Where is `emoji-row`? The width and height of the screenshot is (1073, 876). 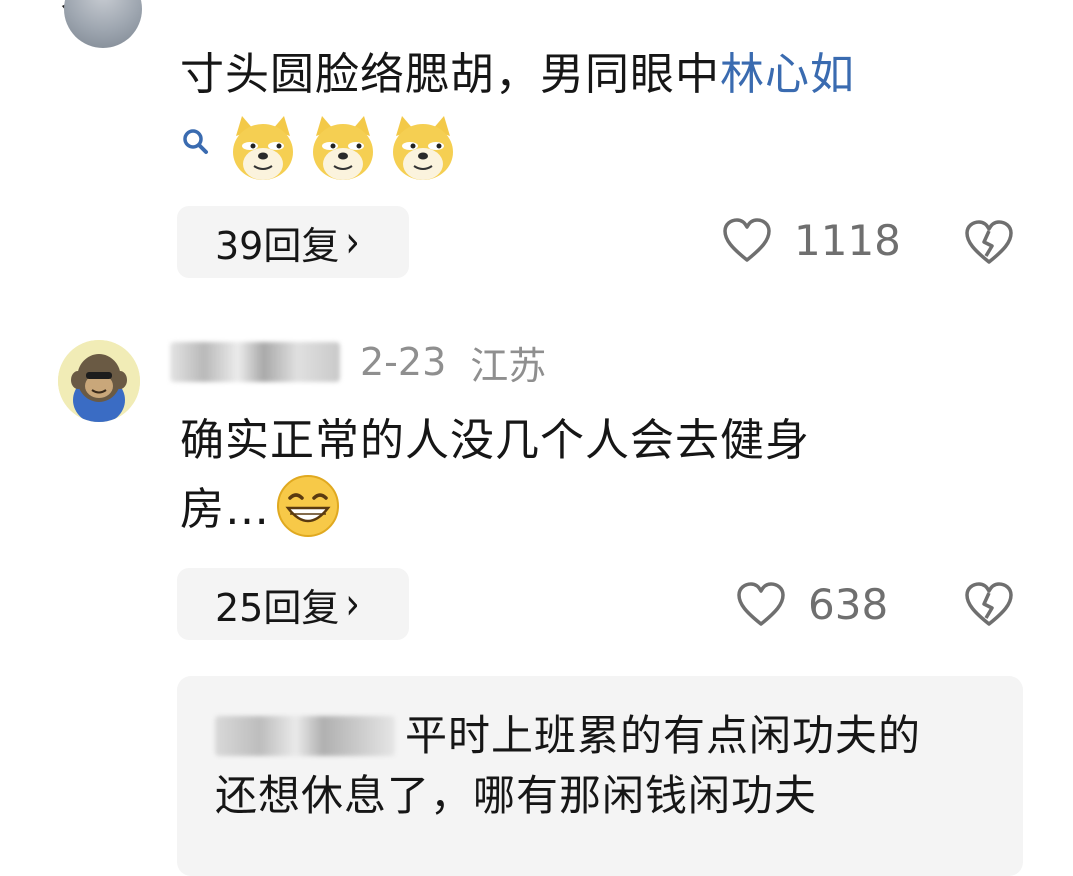
emoji-row is located at coordinates (343, 149).